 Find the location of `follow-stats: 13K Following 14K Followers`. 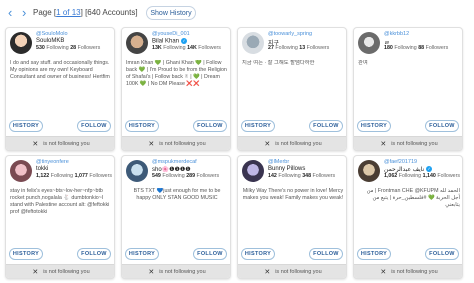

follow-stats: 13K Following 14K Followers is located at coordinates (186, 48).